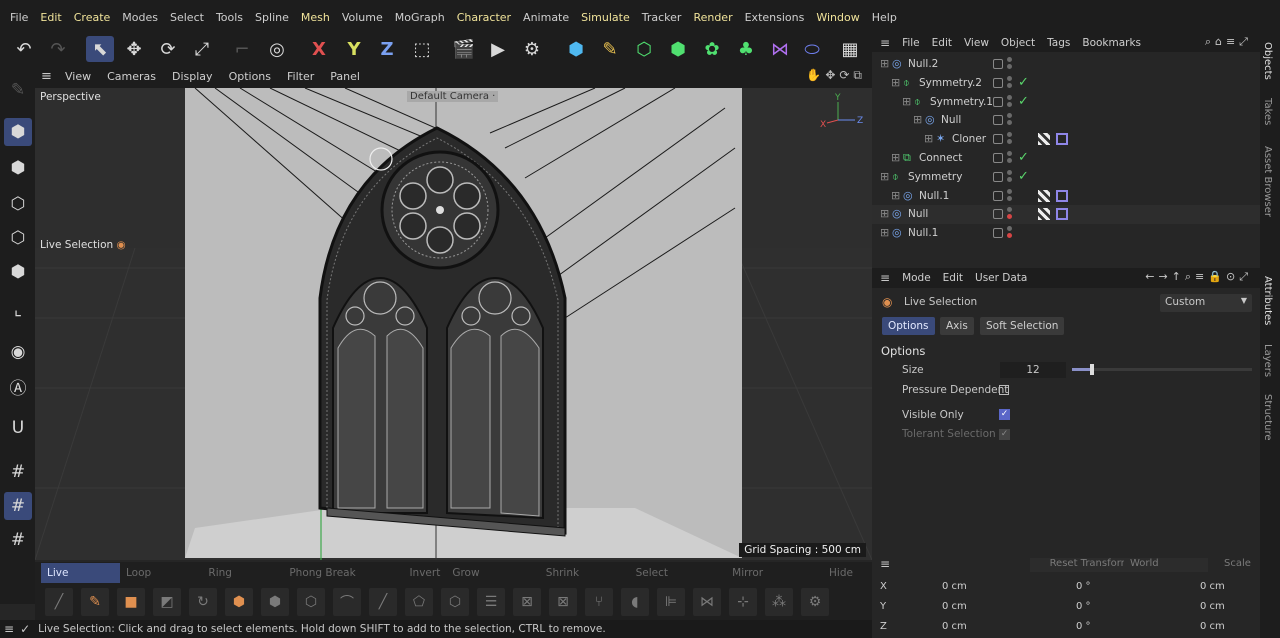  What do you see at coordinates (635, 602) in the screenshot?
I see `magnet-tool-icon: ◖` at bounding box center [635, 602].